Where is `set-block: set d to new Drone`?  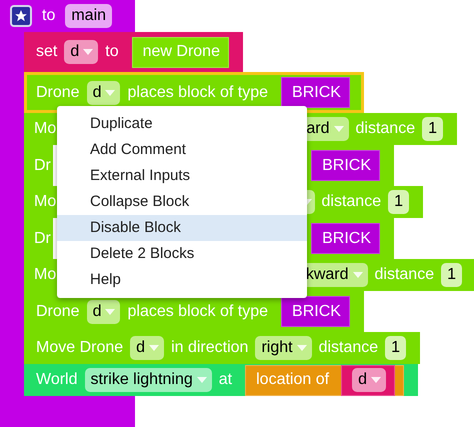
set-block: set d to new Drone is located at coordinates (133, 52).